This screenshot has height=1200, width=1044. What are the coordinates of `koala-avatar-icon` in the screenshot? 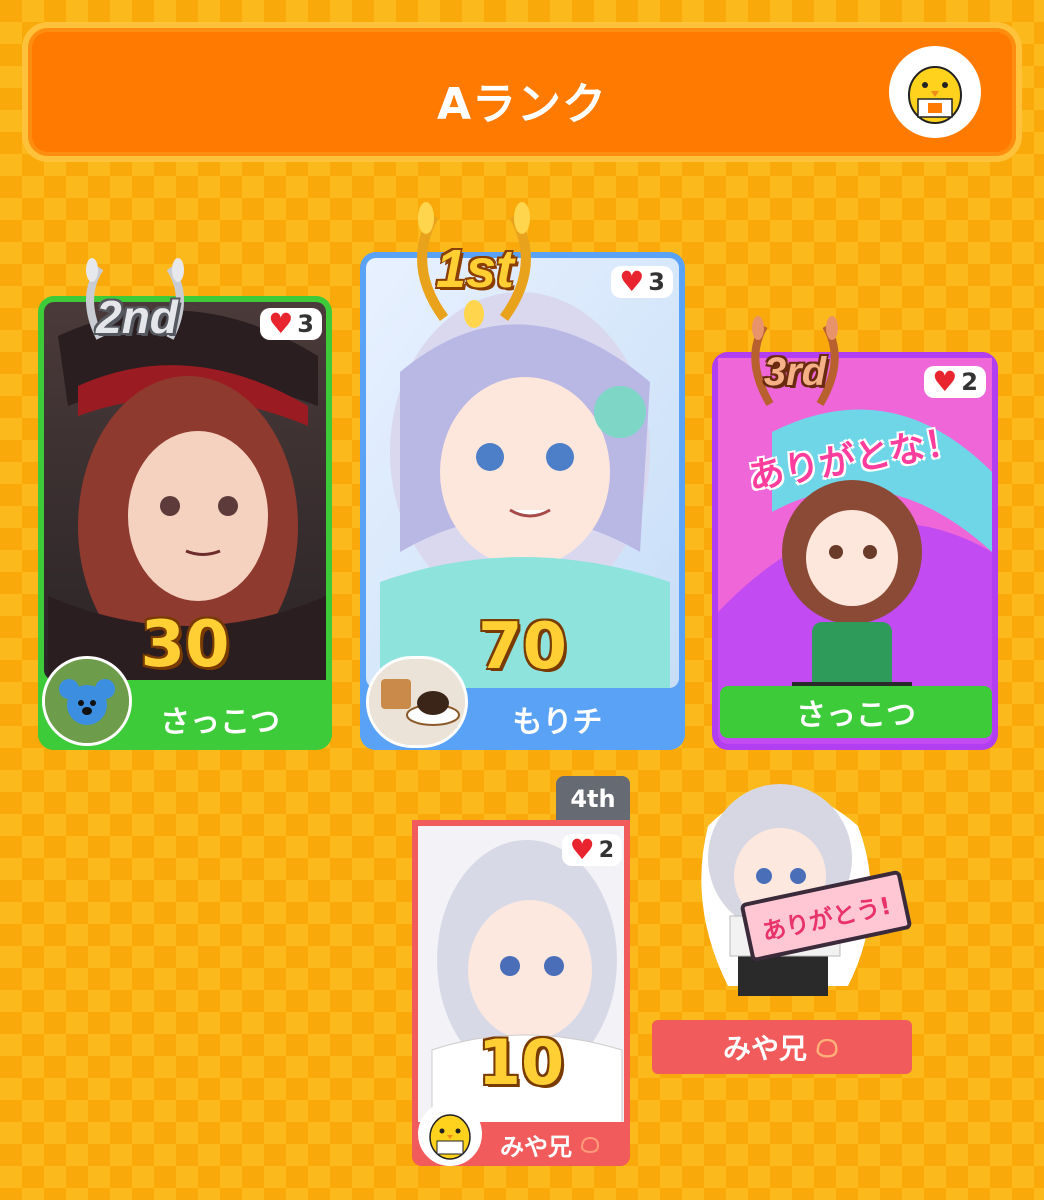 It's located at (87, 701).